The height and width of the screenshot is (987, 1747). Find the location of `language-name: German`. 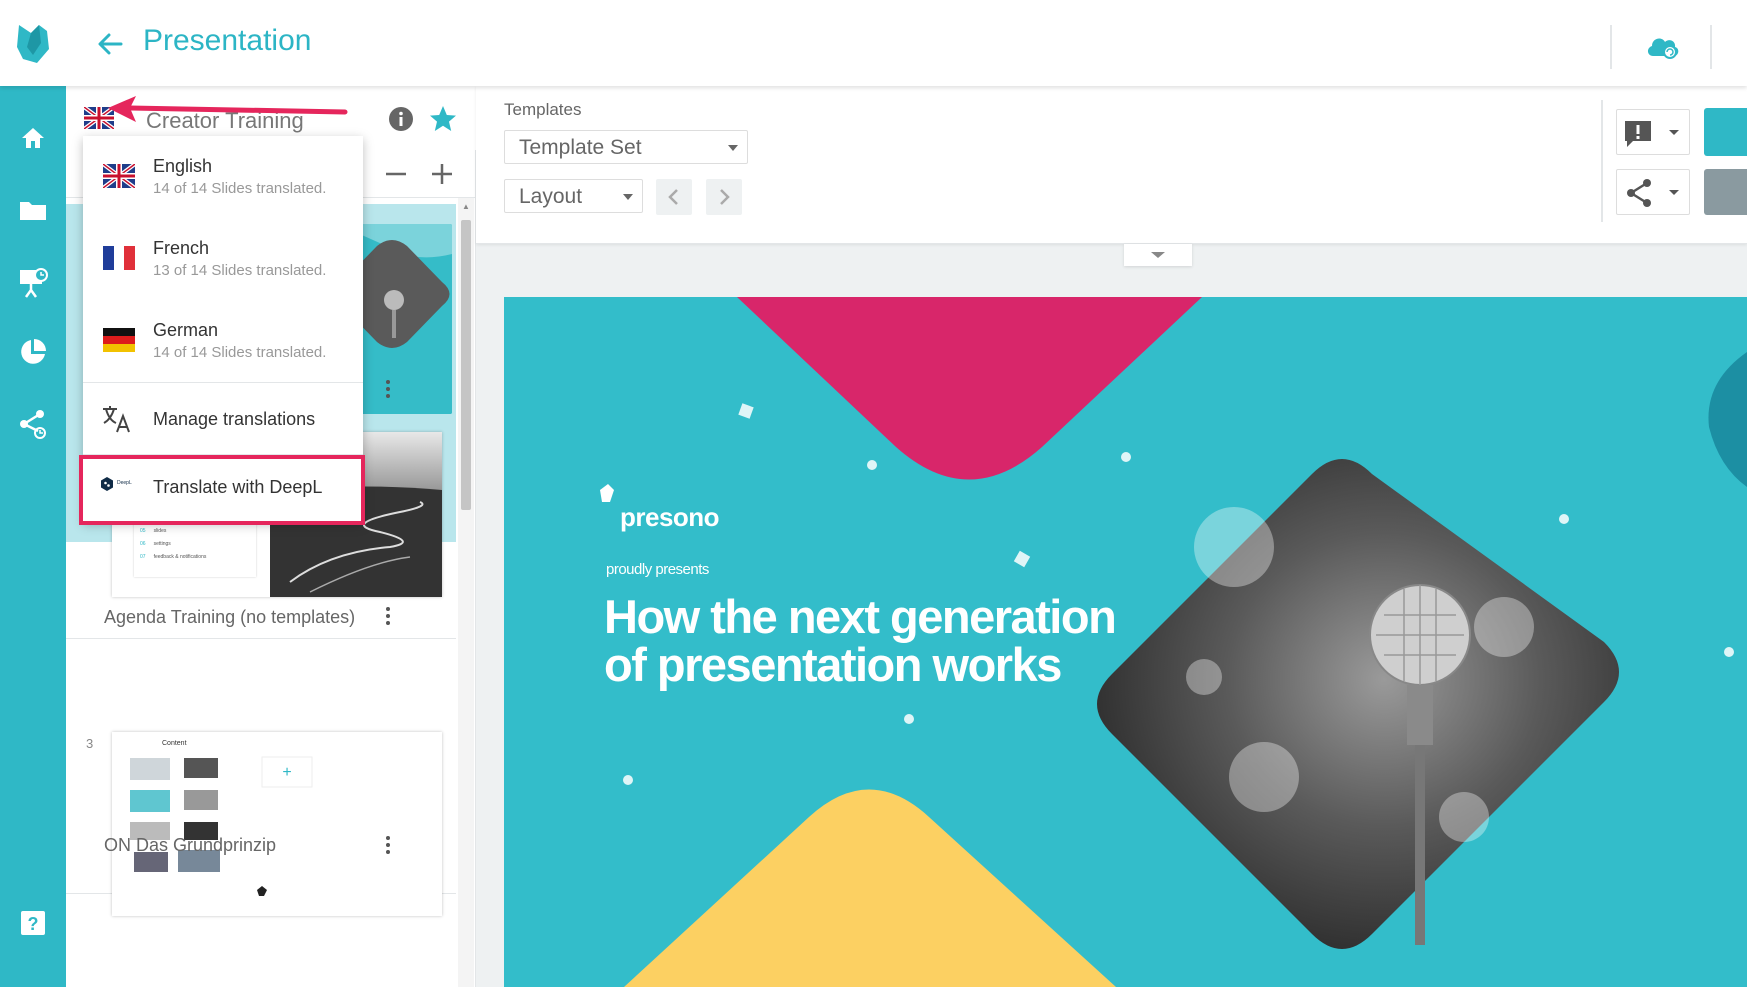

language-name: German is located at coordinates (186, 330).